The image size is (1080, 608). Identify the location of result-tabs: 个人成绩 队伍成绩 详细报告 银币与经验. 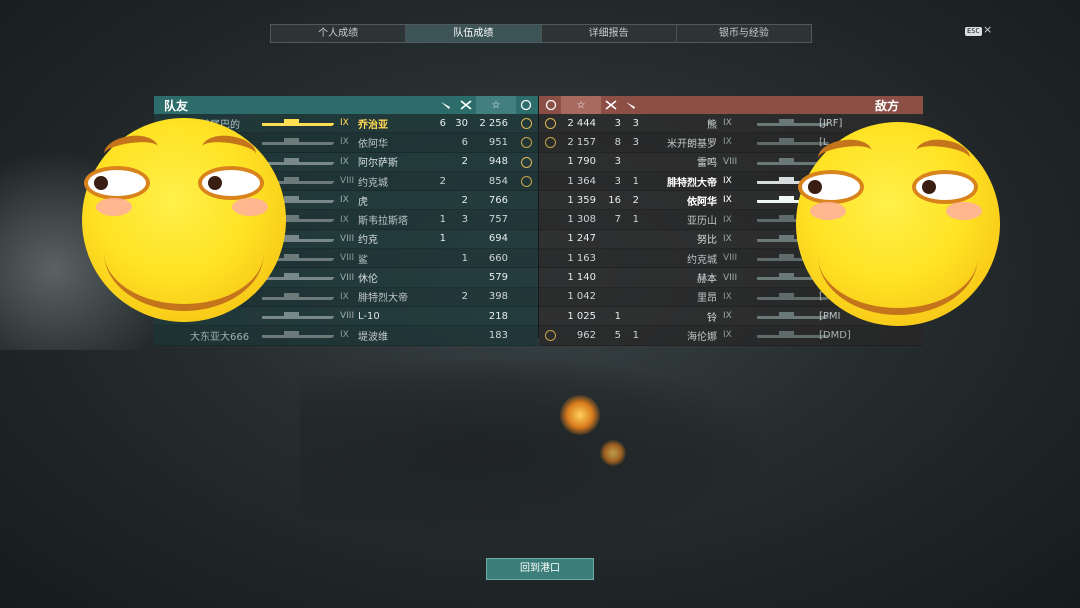
(541, 33).